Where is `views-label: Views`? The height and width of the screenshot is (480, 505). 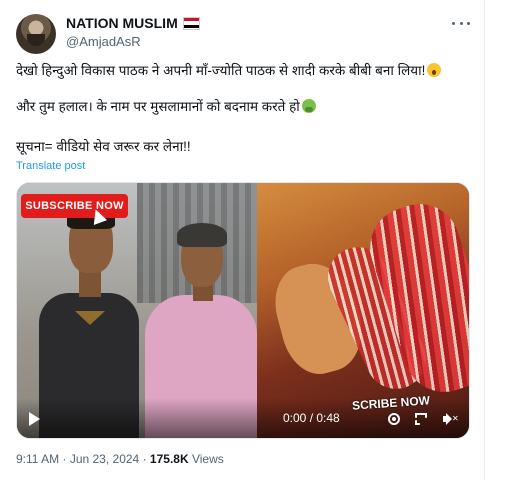 views-label: Views is located at coordinates (207, 459).